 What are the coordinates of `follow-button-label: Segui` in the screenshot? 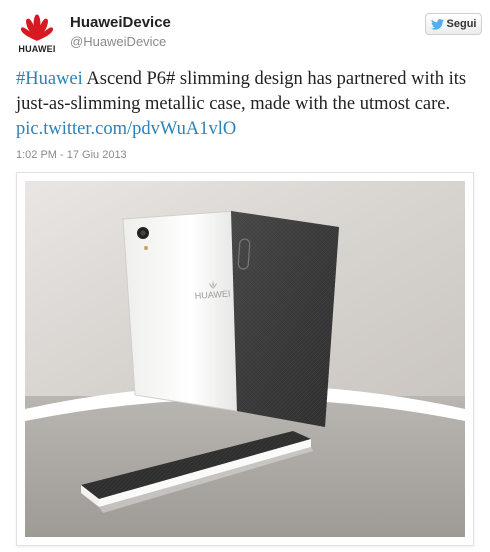 It's located at (461, 24).